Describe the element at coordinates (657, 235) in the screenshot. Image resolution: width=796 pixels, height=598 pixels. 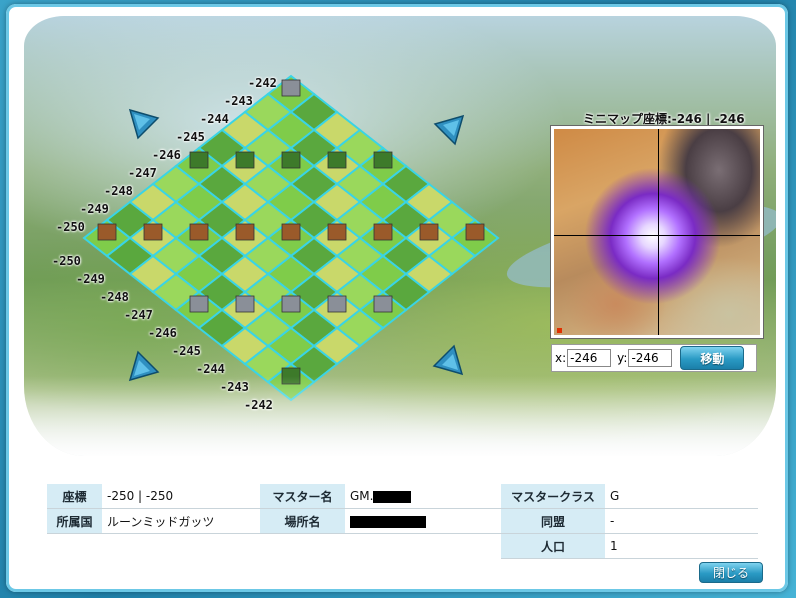
I see `minimap-crosshair-horizontal` at that location.